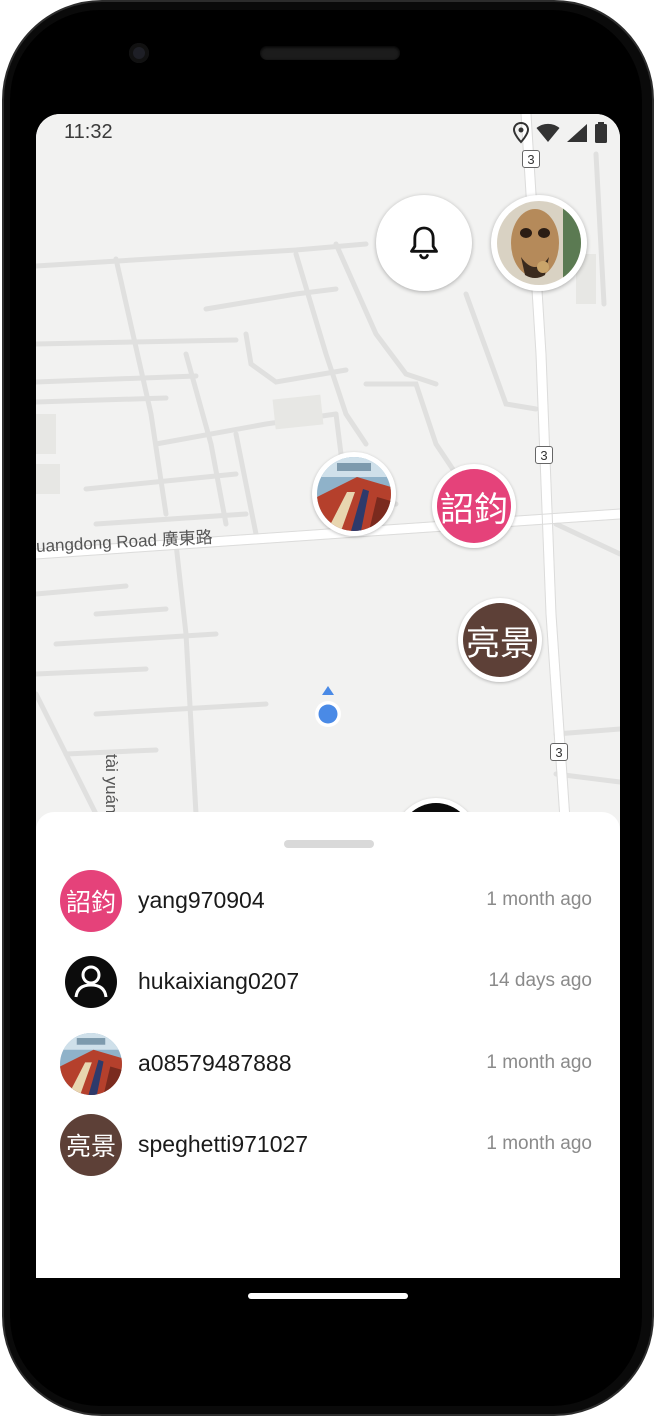 This screenshot has width=656, height=1418. I want to click on last-seen: 14 days ago, so click(540, 980).